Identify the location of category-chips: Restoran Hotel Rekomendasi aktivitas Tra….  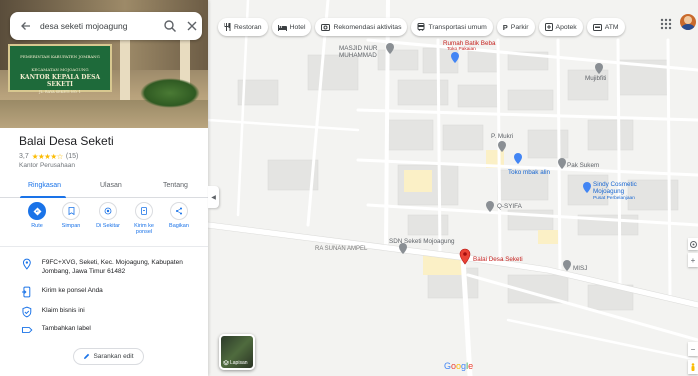
(421, 27).